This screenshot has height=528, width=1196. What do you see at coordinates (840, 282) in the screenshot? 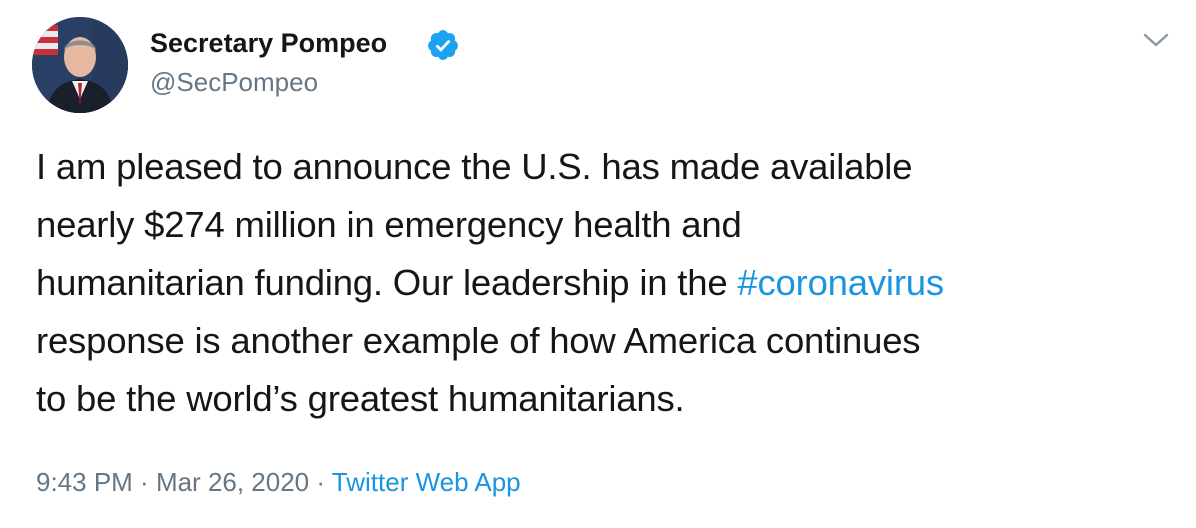
I see `hashtag-link: #coronavirus` at bounding box center [840, 282].